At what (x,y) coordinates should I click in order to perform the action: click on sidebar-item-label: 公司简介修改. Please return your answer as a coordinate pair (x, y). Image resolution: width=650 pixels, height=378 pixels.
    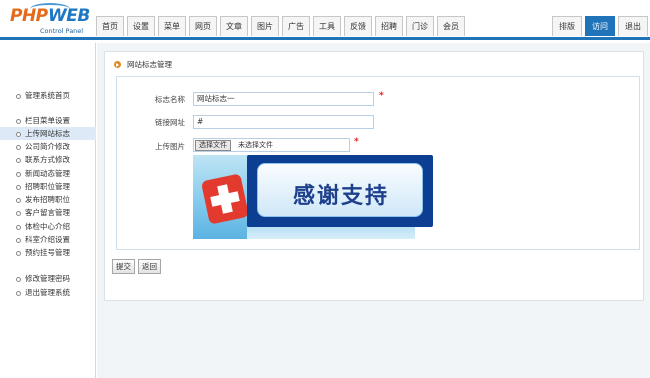
    Looking at the image, I should click on (47, 146).